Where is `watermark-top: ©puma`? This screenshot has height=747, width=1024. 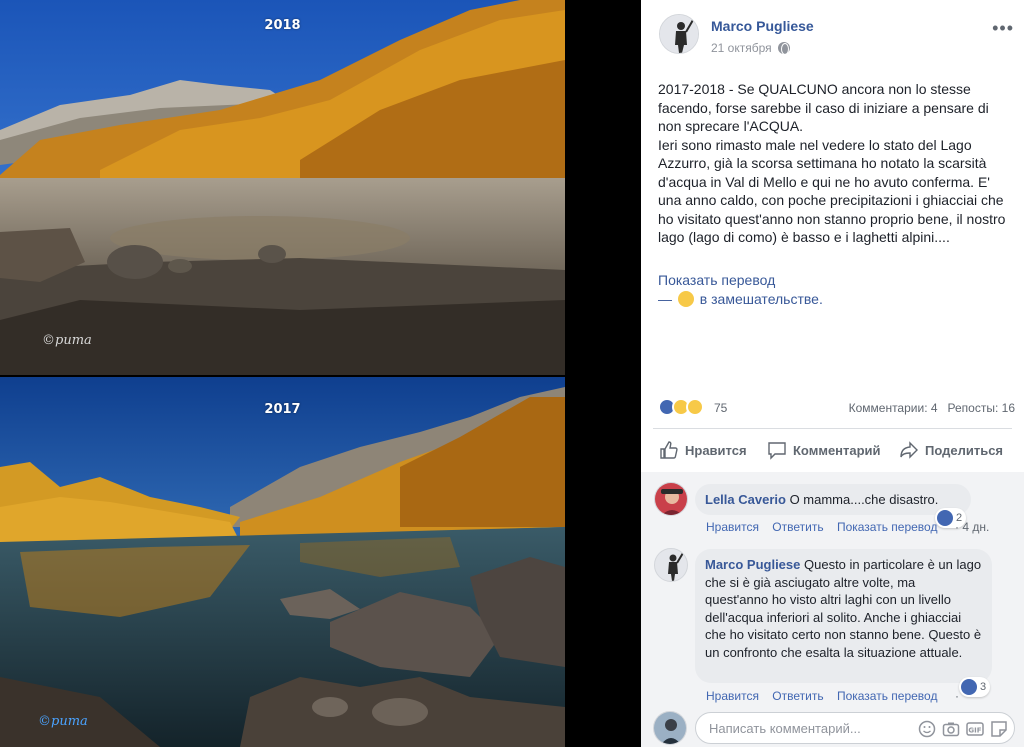
watermark-top: ©puma is located at coordinates (67, 340).